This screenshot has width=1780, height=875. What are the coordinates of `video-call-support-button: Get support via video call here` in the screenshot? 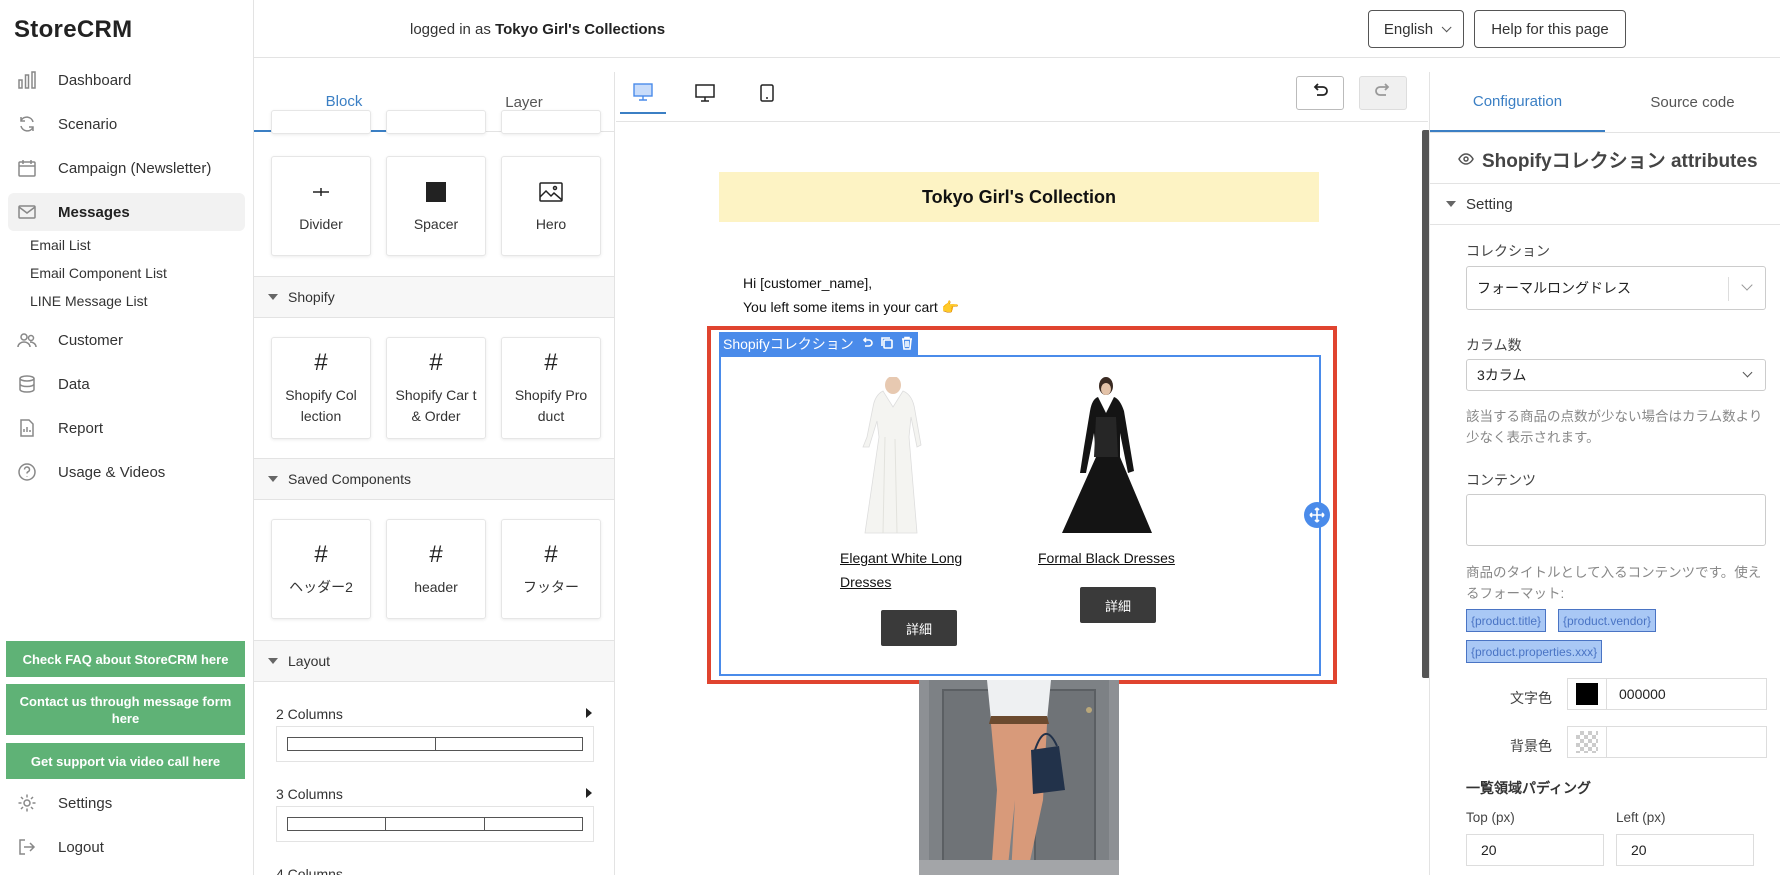 It's located at (125, 761).